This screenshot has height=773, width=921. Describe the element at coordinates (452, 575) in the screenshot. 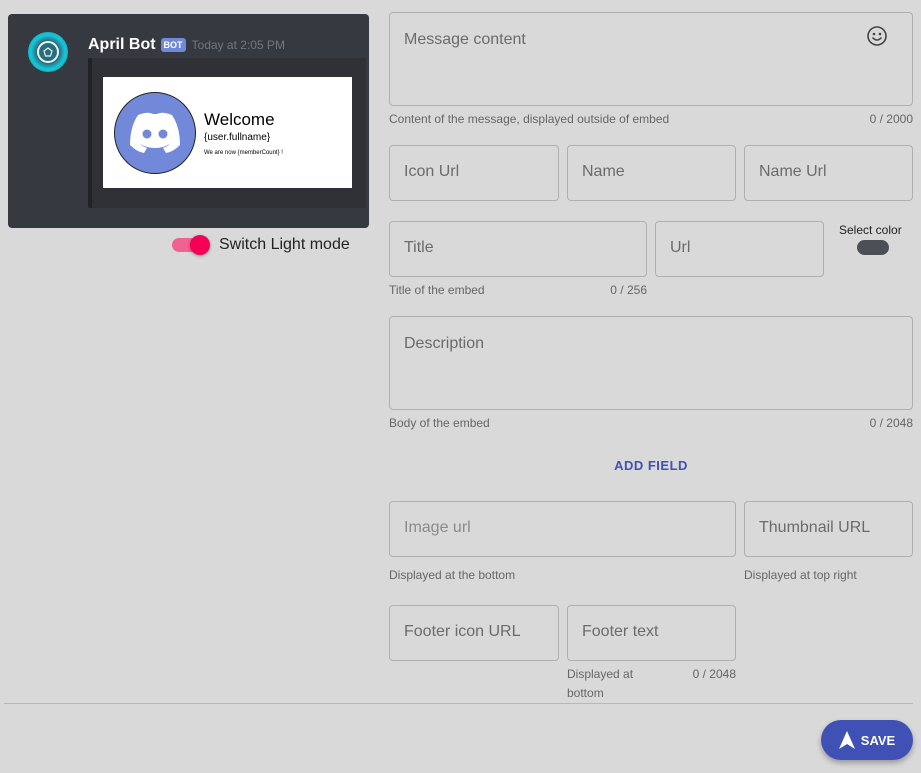

I see `image-url-helper: Displayed at the bottom` at that location.